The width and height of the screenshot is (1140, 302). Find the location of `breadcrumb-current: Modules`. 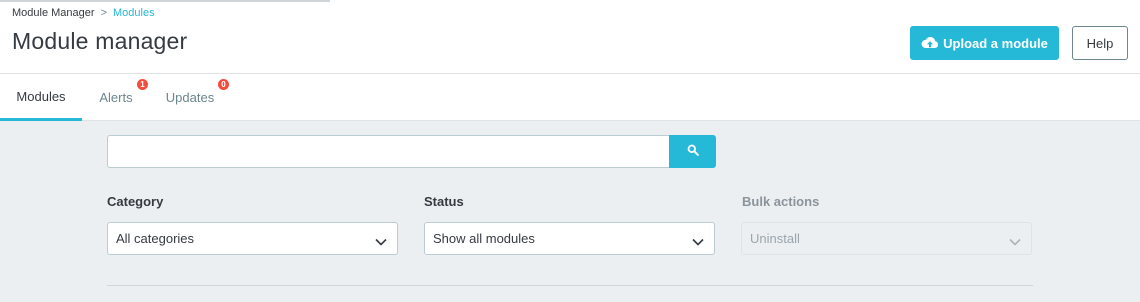

breadcrumb-current: Modules is located at coordinates (134, 13).